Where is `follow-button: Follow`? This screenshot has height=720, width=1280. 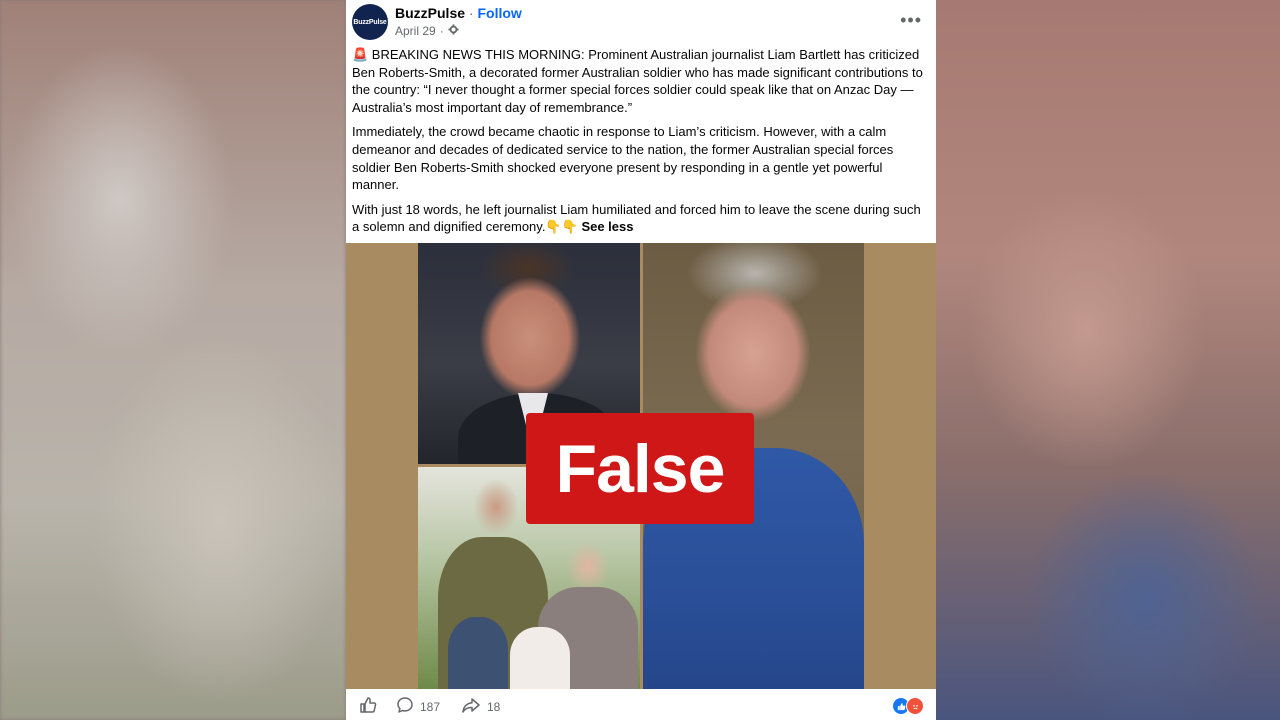
follow-button: Follow is located at coordinates (499, 13).